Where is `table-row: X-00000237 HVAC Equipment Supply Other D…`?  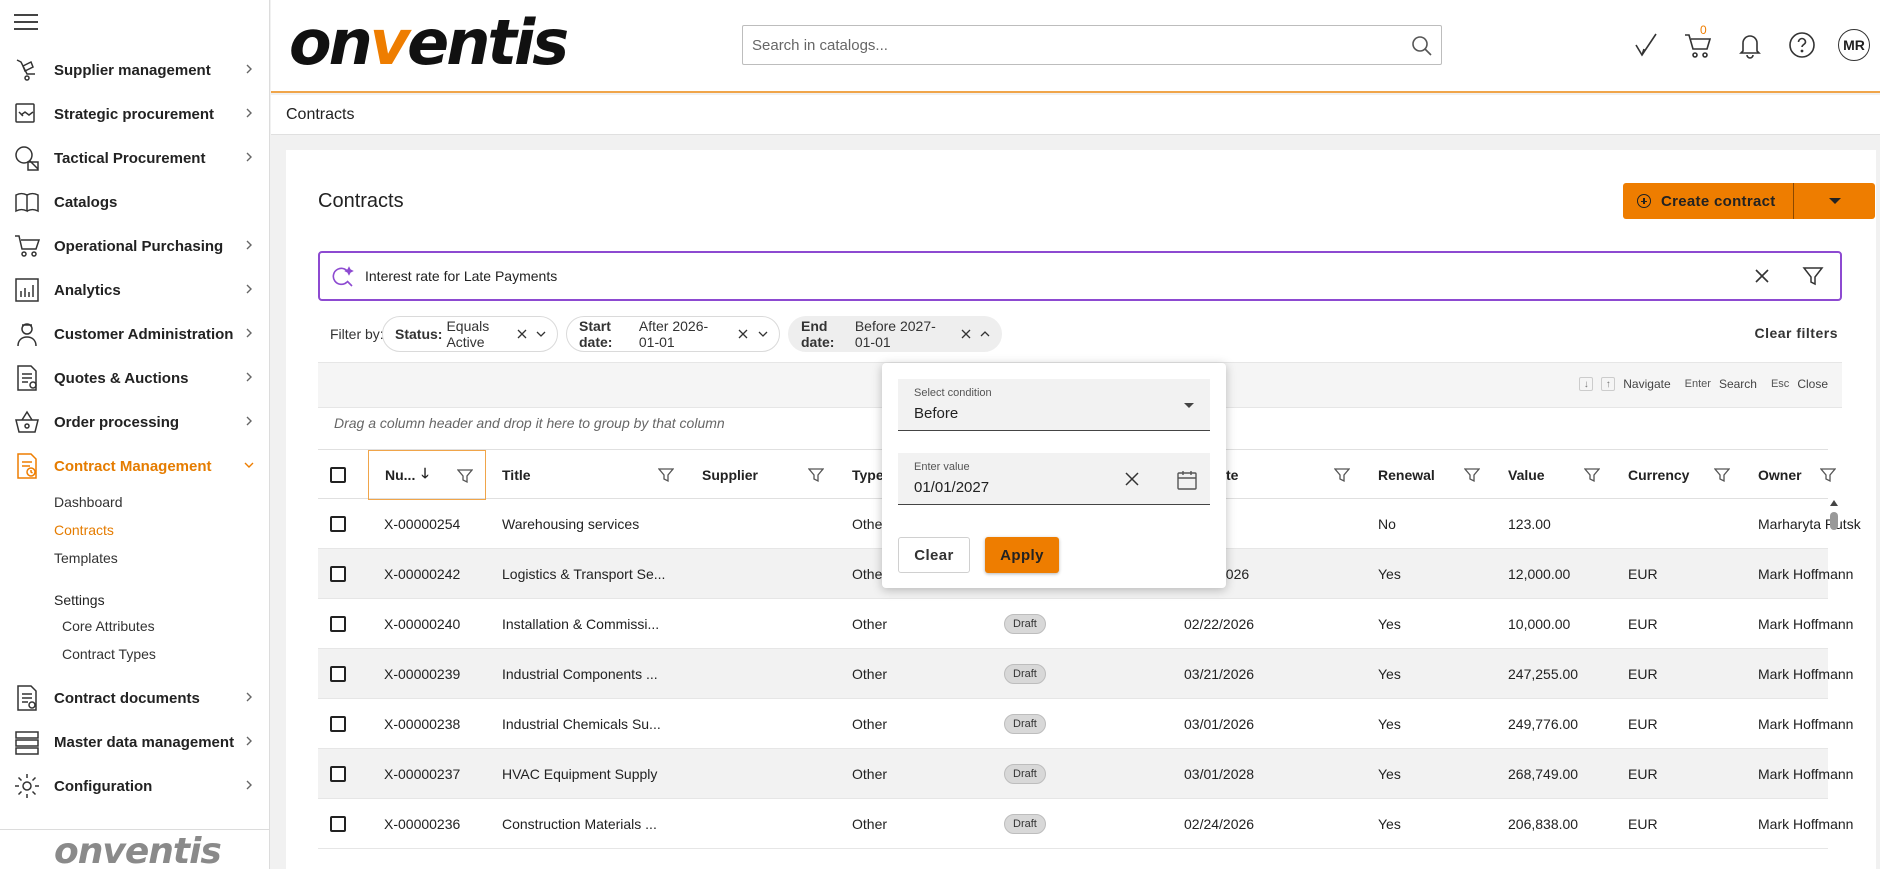 table-row: X-00000237 HVAC Equipment Supply Other D… is located at coordinates (1085, 774).